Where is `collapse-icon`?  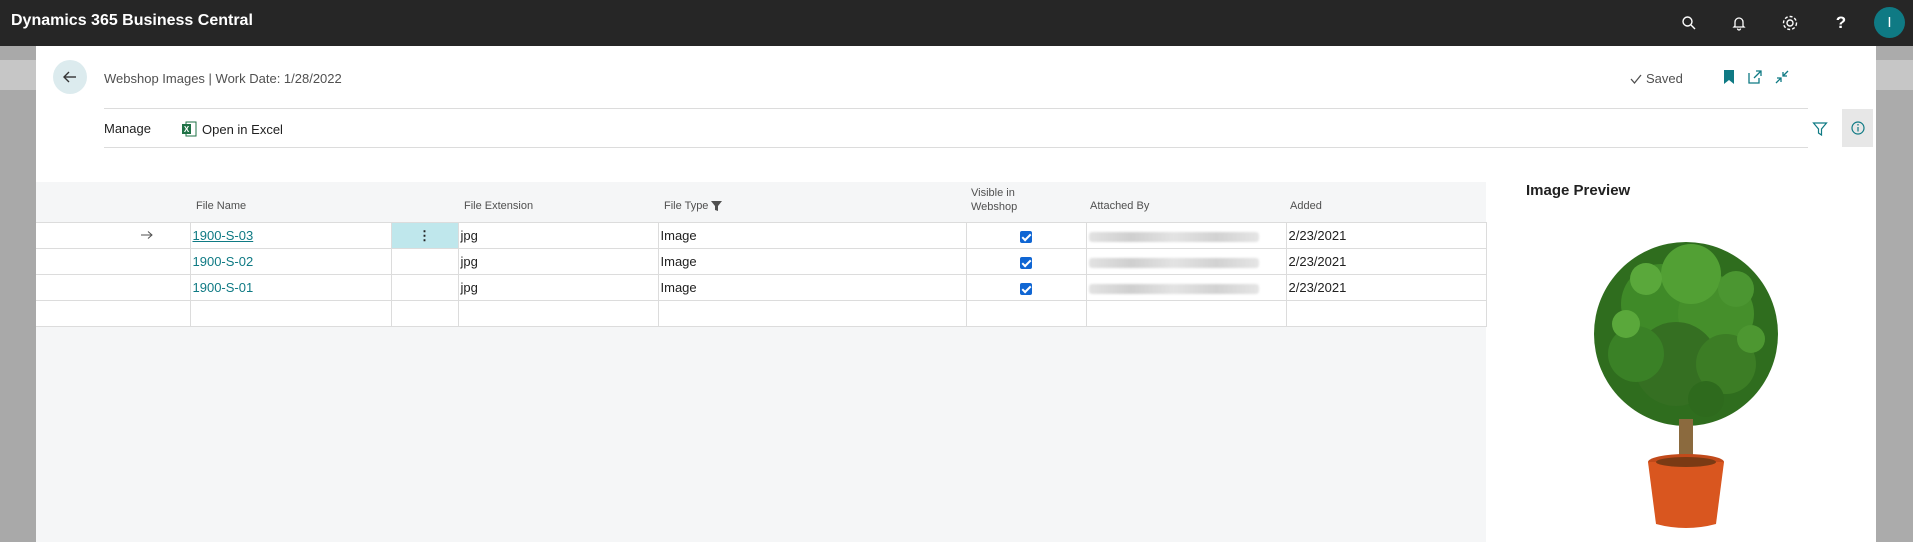
collapse-icon is located at coordinates (1782, 77).